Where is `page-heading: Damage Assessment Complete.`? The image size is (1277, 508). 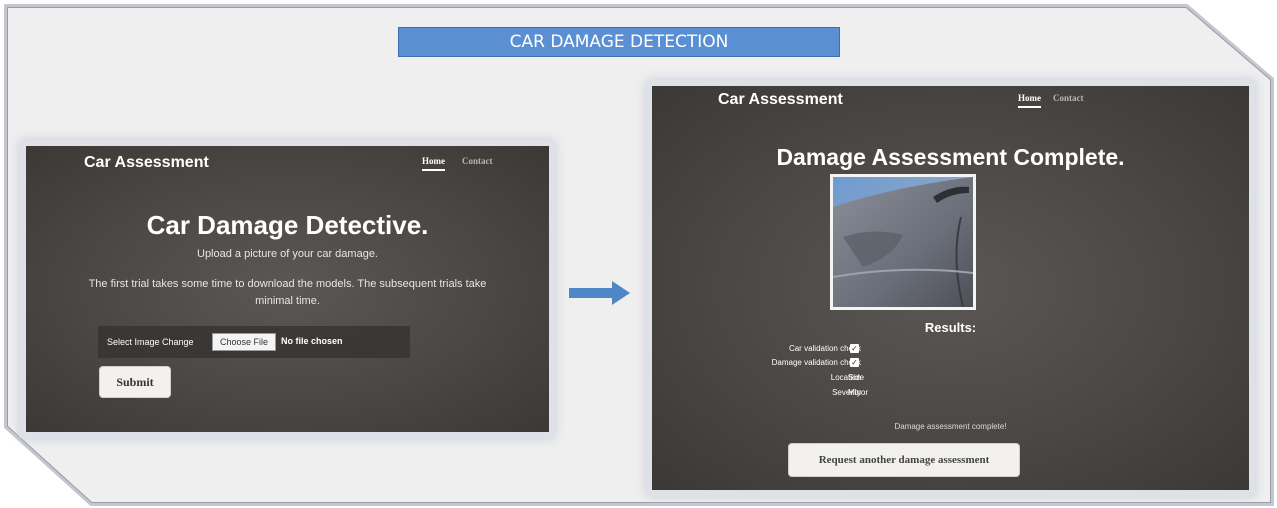
page-heading: Damage Assessment Complete. is located at coordinates (950, 157).